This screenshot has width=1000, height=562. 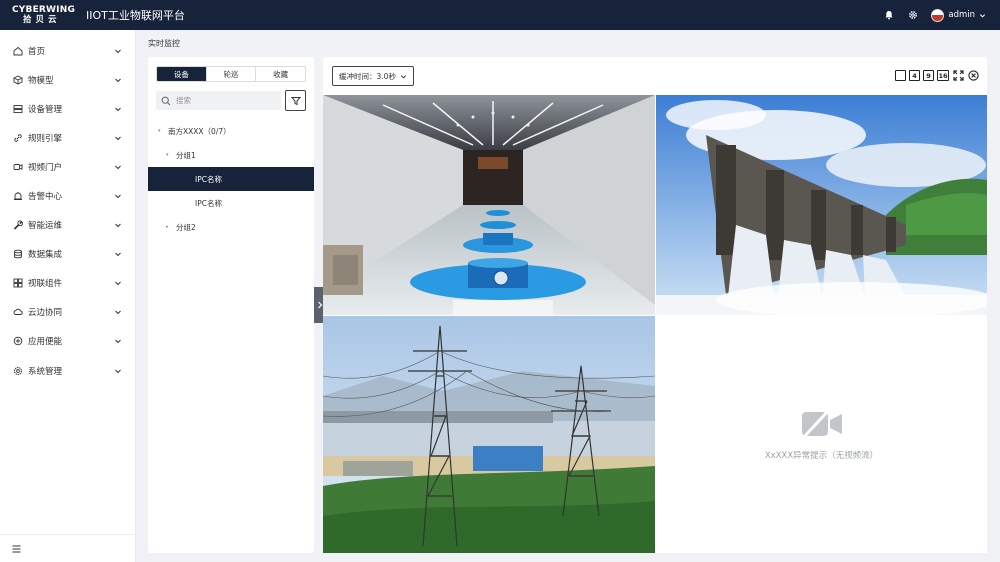 What do you see at coordinates (18, 138) in the screenshot?
I see `link-icon` at bounding box center [18, 138].